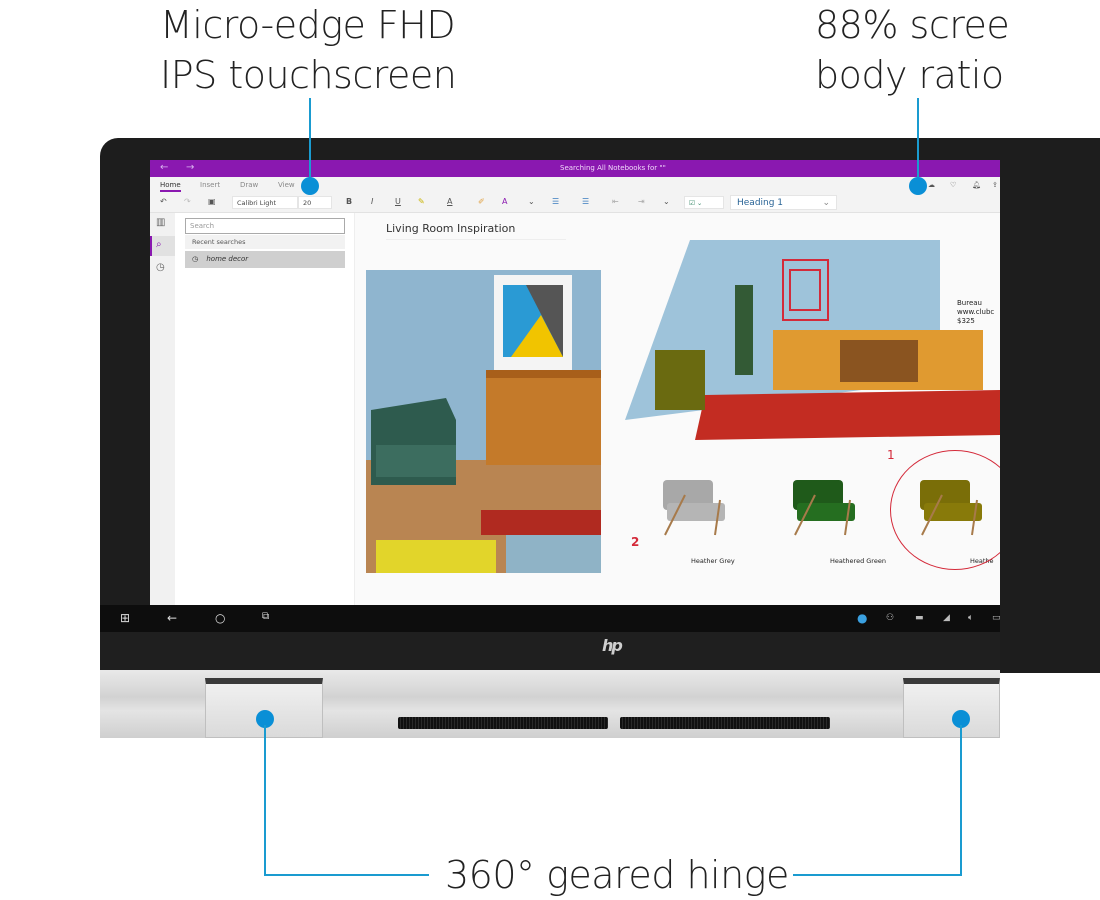 This screenshot has height=900, width=1100. What do you see at coordinates (210, 185) in the screenshot?
I see `tab-insert: Insert` at bounding box center [210, 185].